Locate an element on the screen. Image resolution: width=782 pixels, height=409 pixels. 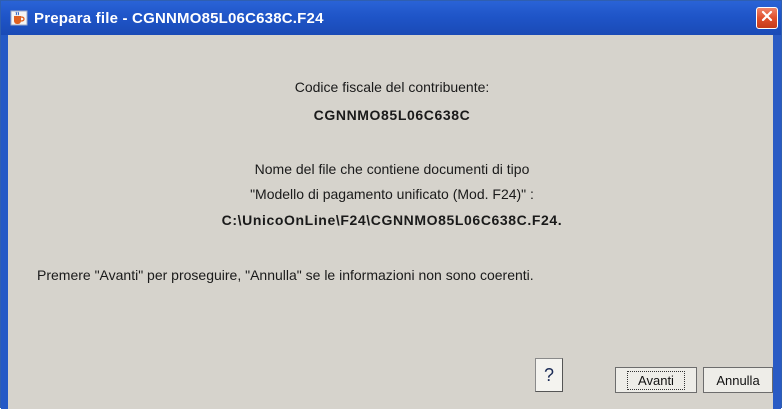
help-button: ? is located at coordinates (549, 375).